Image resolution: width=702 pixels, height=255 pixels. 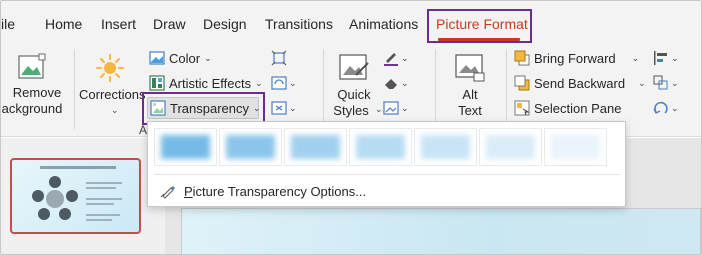 I want to click on alt-text-label-2: Text, so click(x=470, y=110).